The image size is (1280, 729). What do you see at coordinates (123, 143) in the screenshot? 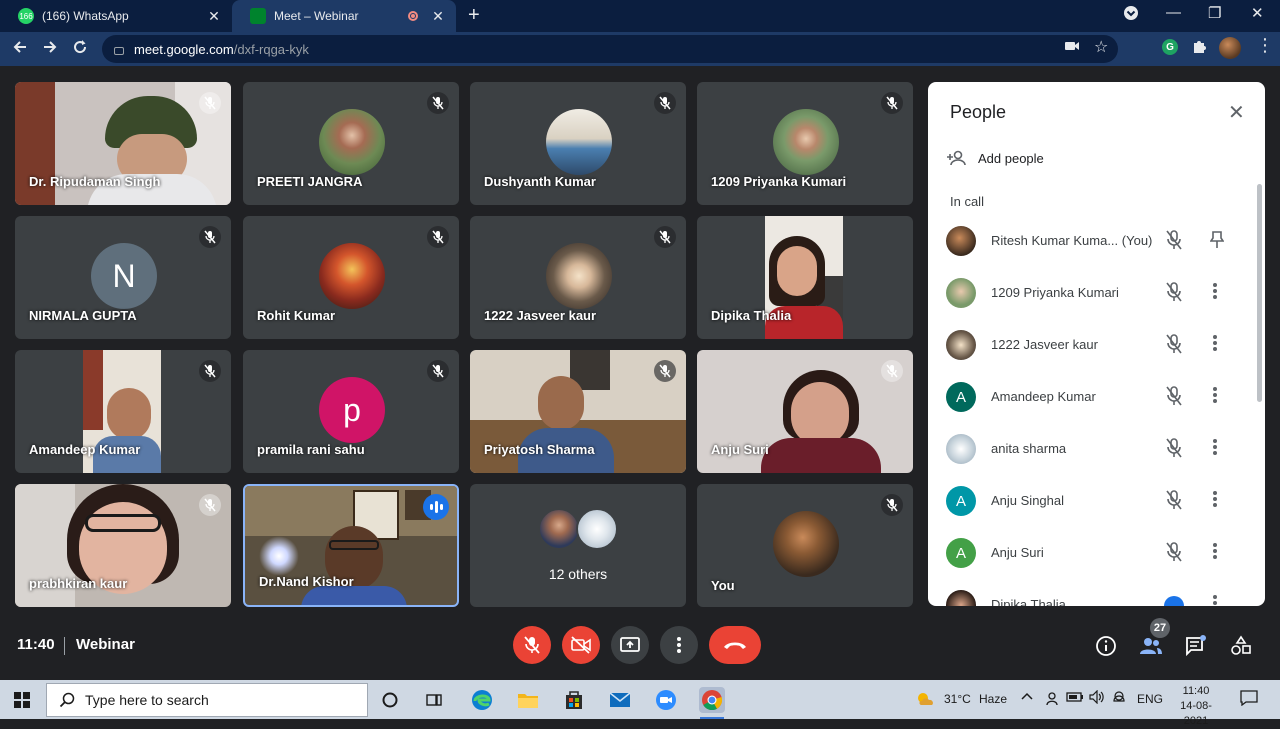
I see `participant-tile: Dr. Ripudaman Singh` at bounding box center [123, 143].